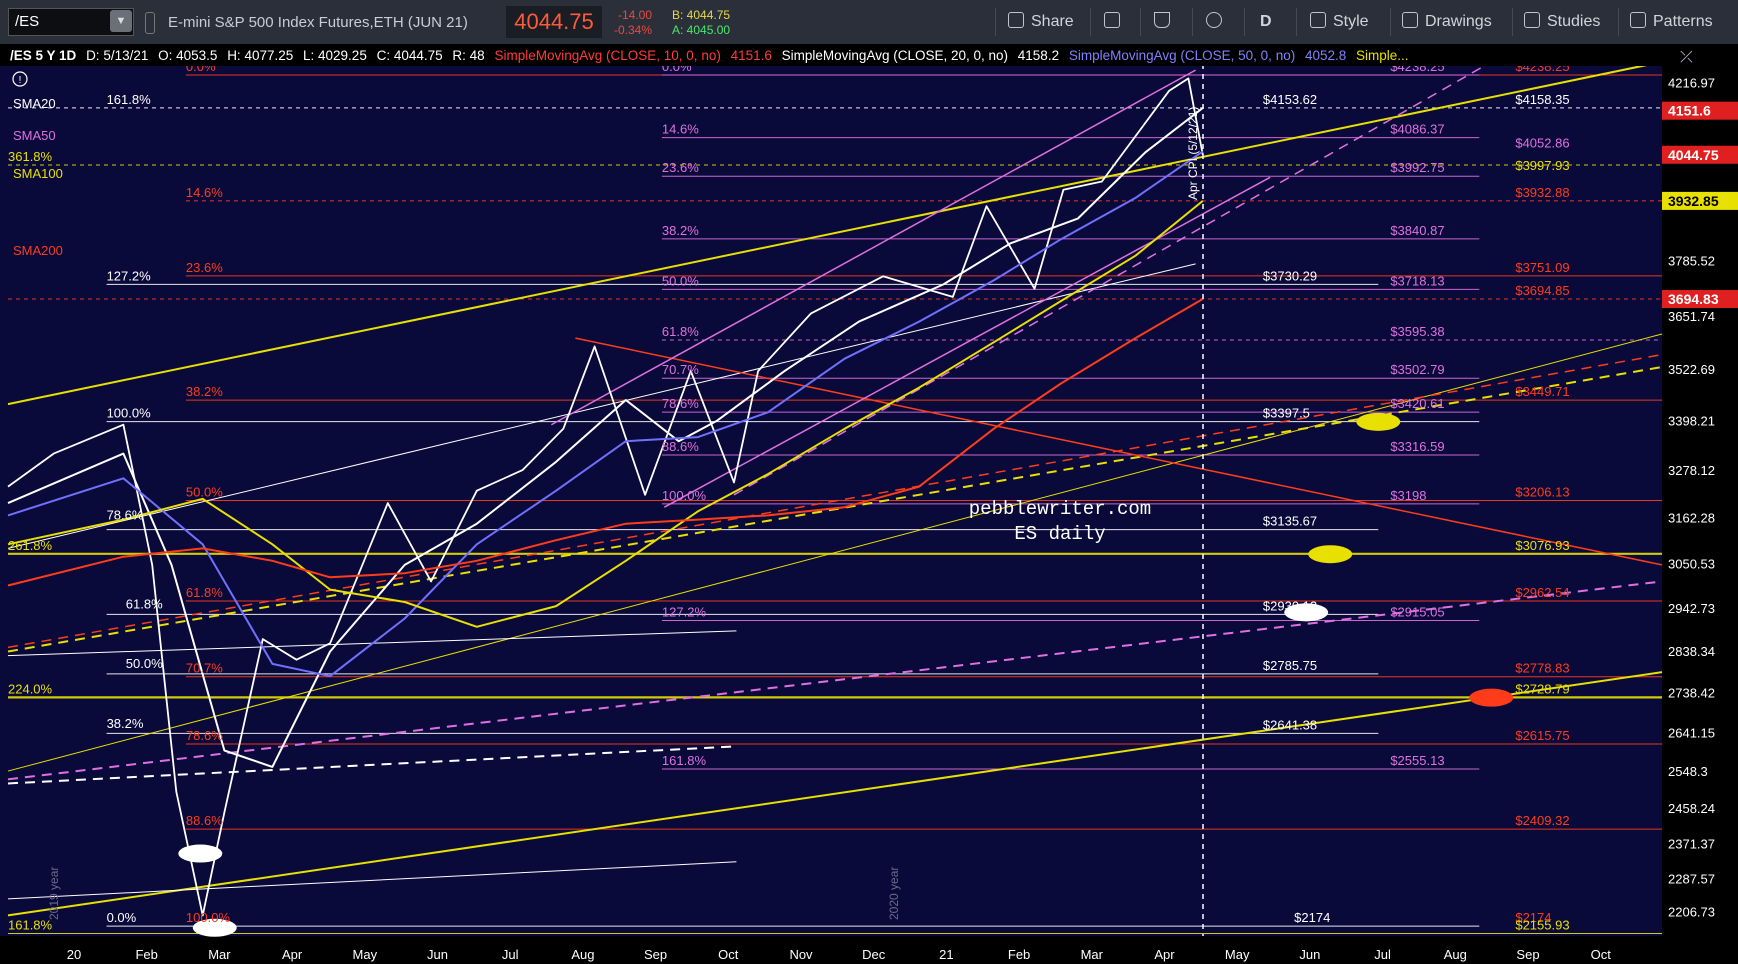 This screenshot has height=964, width=1738. Describe the element at coordinates (146, 954) in the screenshot. I see `time-axis-tick: Feb` at that location.